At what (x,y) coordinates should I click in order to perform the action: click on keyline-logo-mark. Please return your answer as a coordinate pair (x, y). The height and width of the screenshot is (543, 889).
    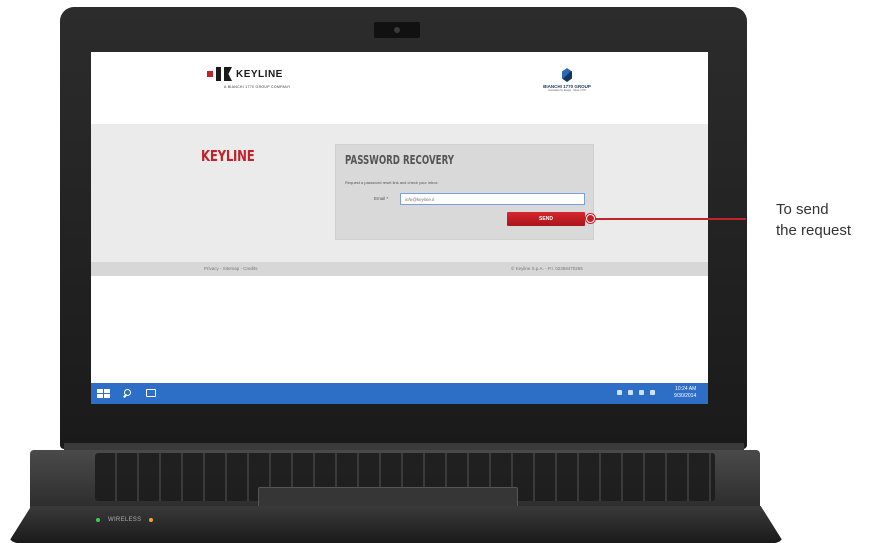
    Looking at the image, I should click on (219, 74).